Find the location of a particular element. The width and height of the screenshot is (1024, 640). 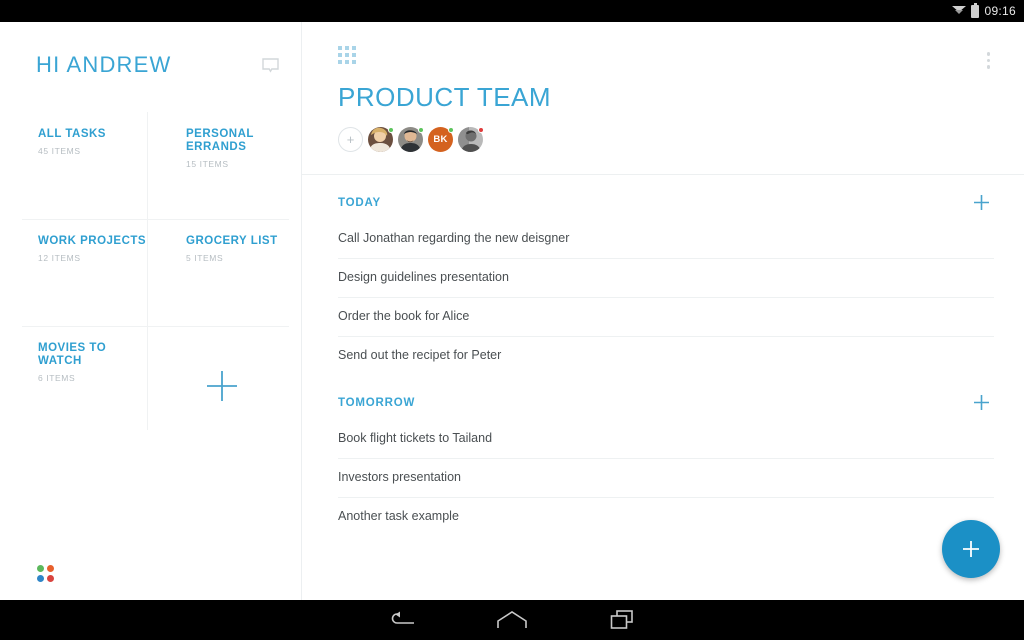

greeting-text: HI ANDREW is located at coordinates (104, 64).